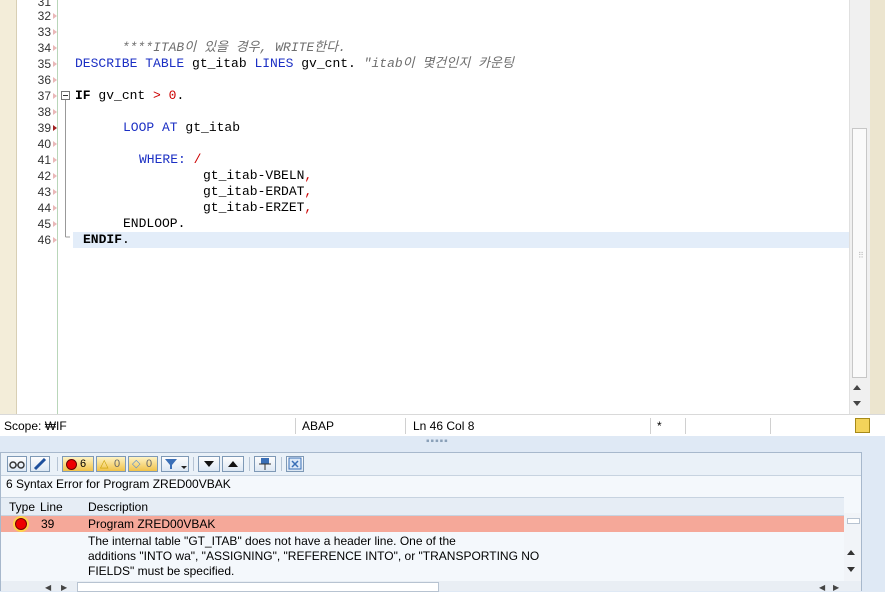 This screenshot has width=885, height=592. What do you see at coordinates (44, 112) in the screenshot?
I see `line-number: 38` at bounding box center [44, 112].